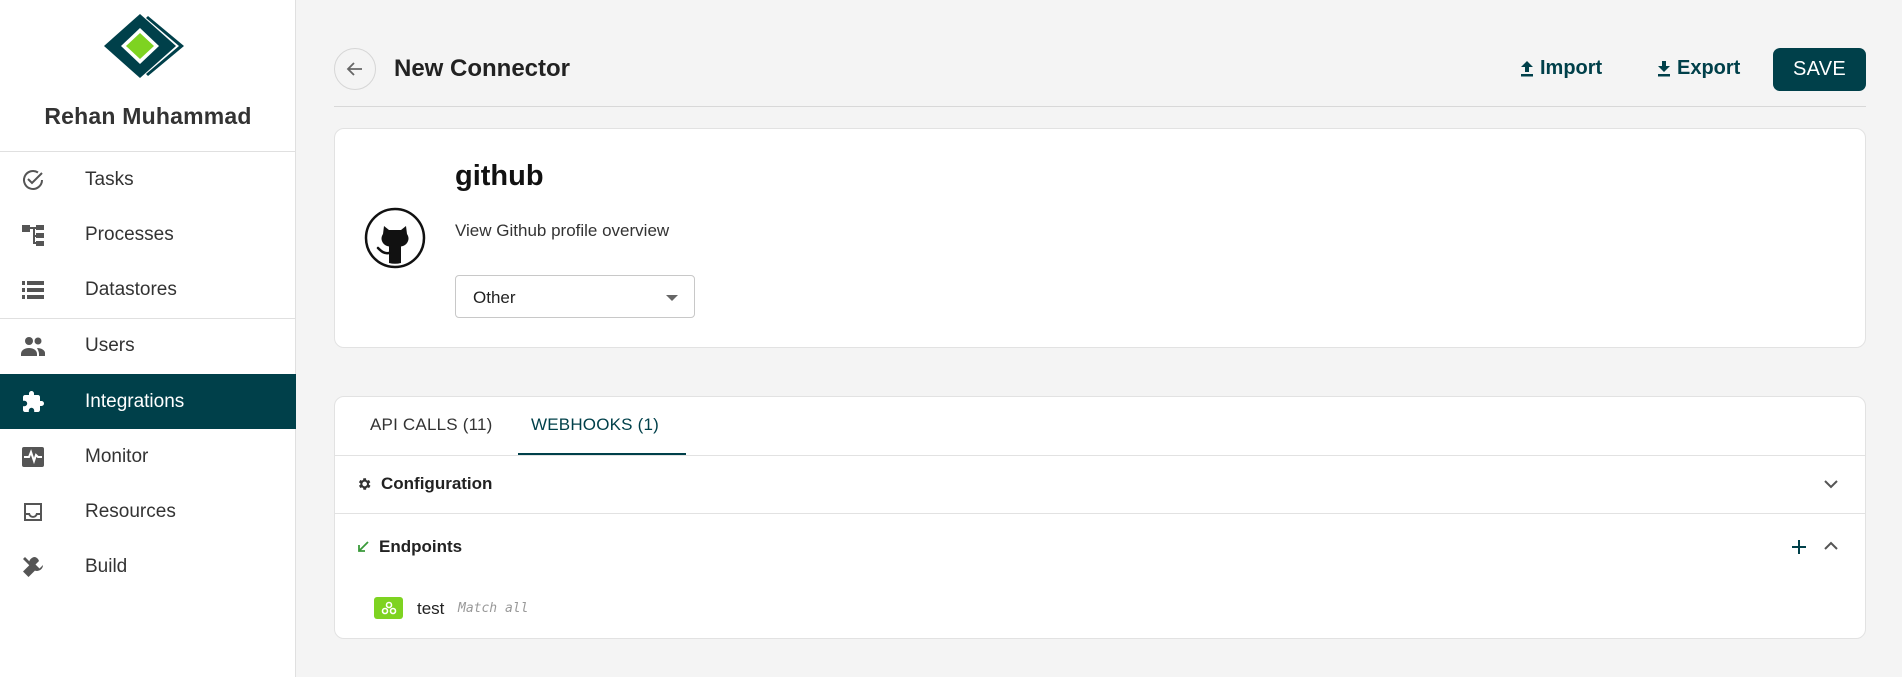  What do you see at coordinates (109, 179) in the screenshot?
I see `sidebar-item-label: Tasks` at bounding box center [109, 179].